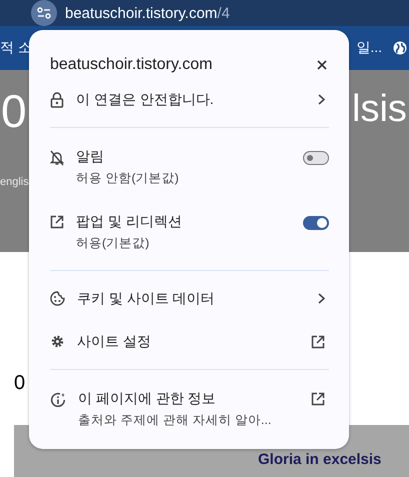 The image size is (409, 477). Describe the element at coordinates (320, 459) in the screenshot. I see `video-title: Gloria in excelsis` at that location.